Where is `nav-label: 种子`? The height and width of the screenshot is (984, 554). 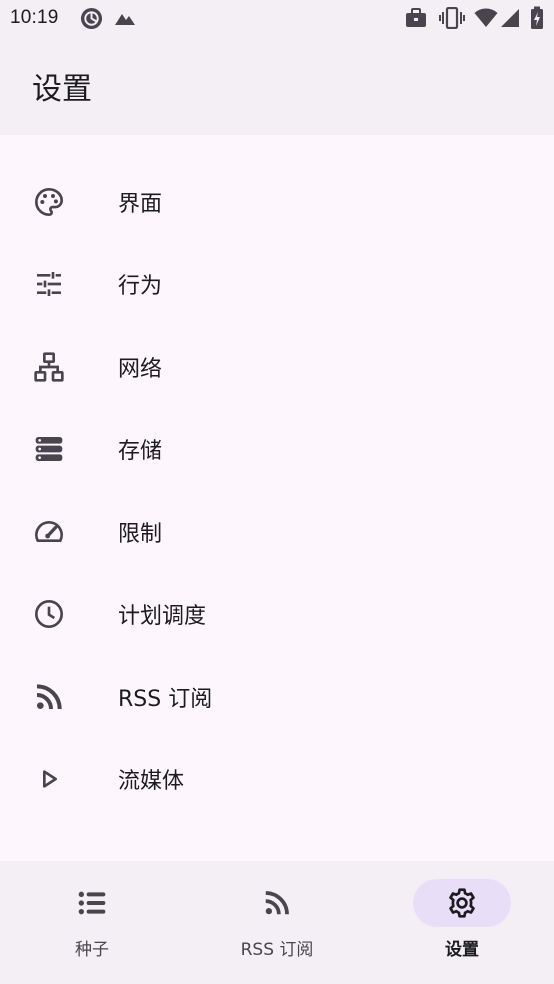
nav-label: 种子 is located at coordinates (92, 950).